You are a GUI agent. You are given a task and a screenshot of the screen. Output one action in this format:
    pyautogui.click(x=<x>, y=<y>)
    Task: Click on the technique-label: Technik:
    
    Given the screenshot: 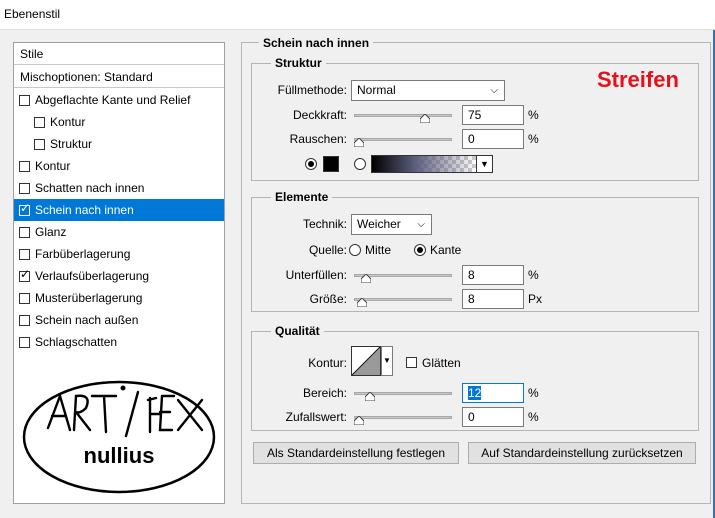 What is the action you would take?
    pyautogui.click(x=324, y=224)
    